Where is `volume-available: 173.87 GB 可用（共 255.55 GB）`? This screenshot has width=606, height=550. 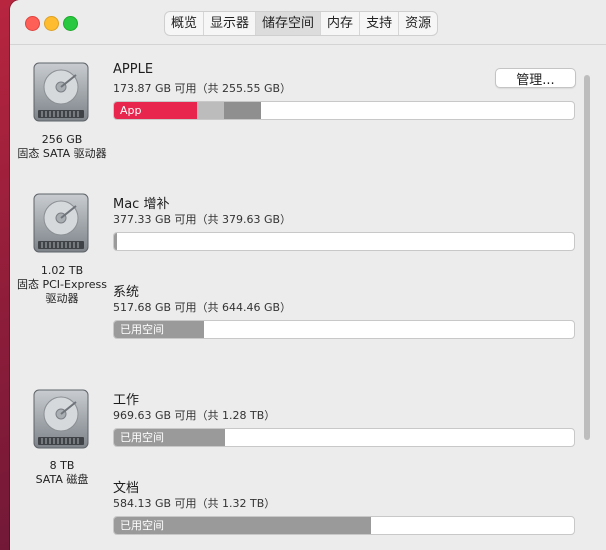 volume-available: 173.87 GB 可用（共 255.55 GB） is located at coordinates (202, 88).